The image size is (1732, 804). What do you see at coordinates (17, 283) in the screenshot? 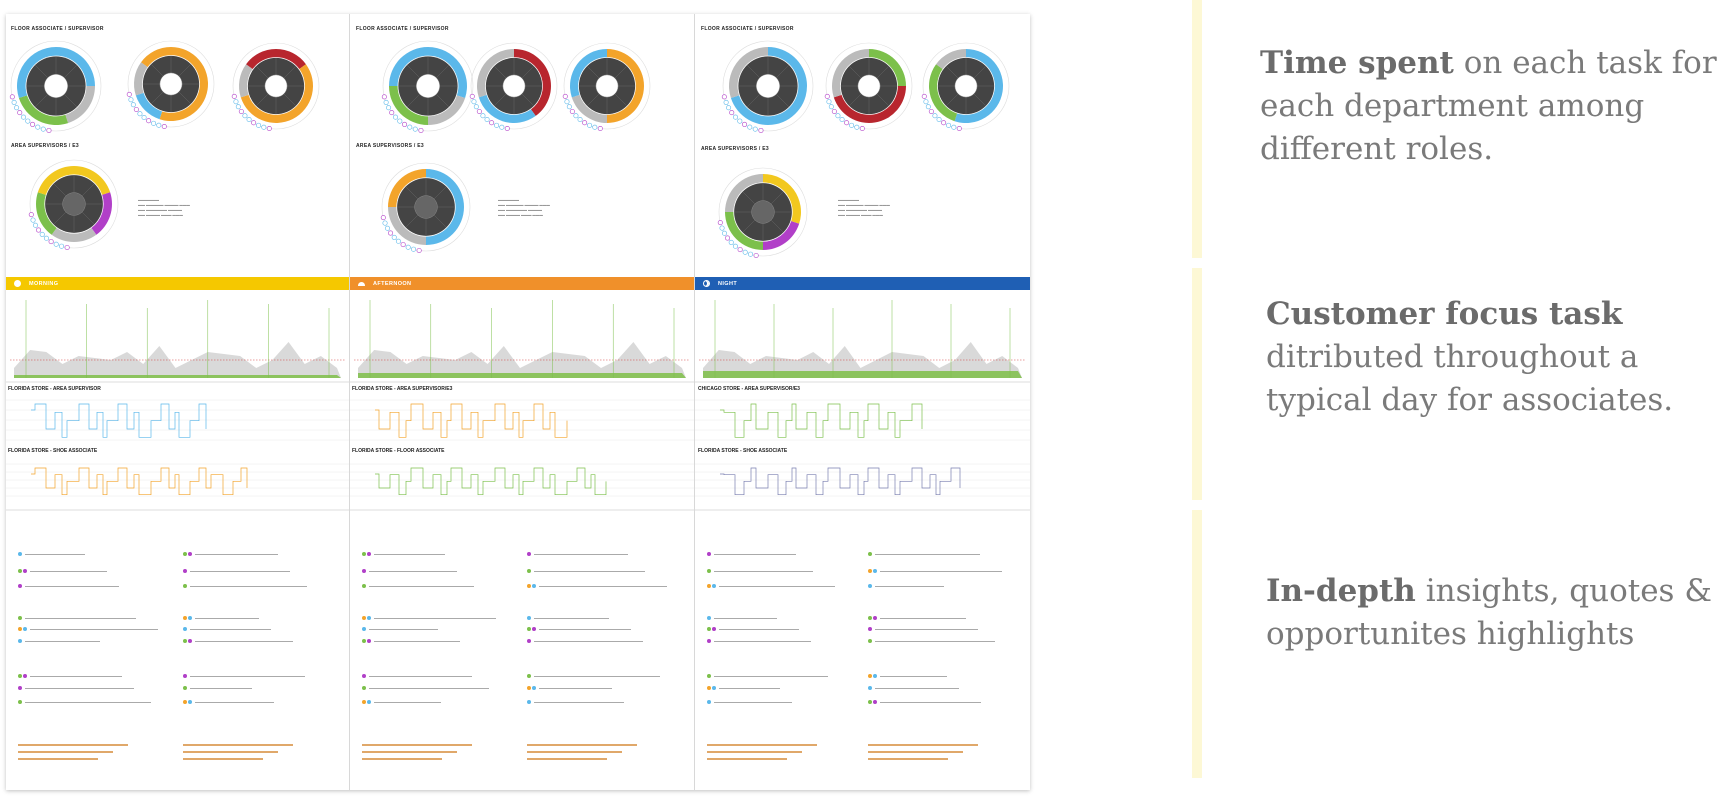
I see `sun-icon` at bounding box center [17, 283].